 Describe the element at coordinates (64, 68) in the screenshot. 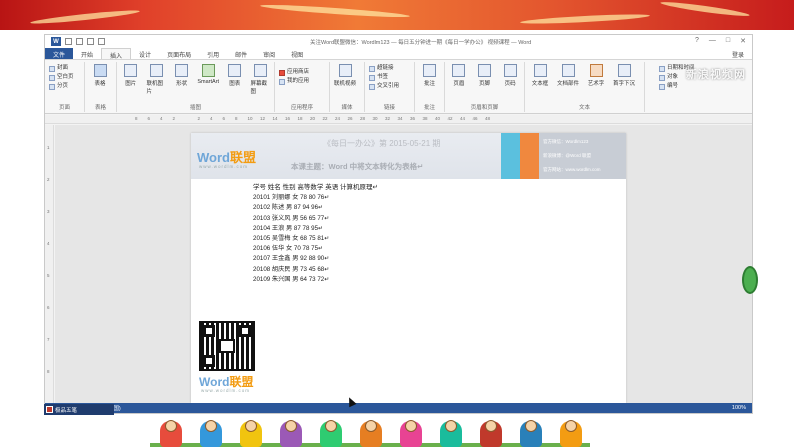

I see `cover-page-button: 封面` at that location.